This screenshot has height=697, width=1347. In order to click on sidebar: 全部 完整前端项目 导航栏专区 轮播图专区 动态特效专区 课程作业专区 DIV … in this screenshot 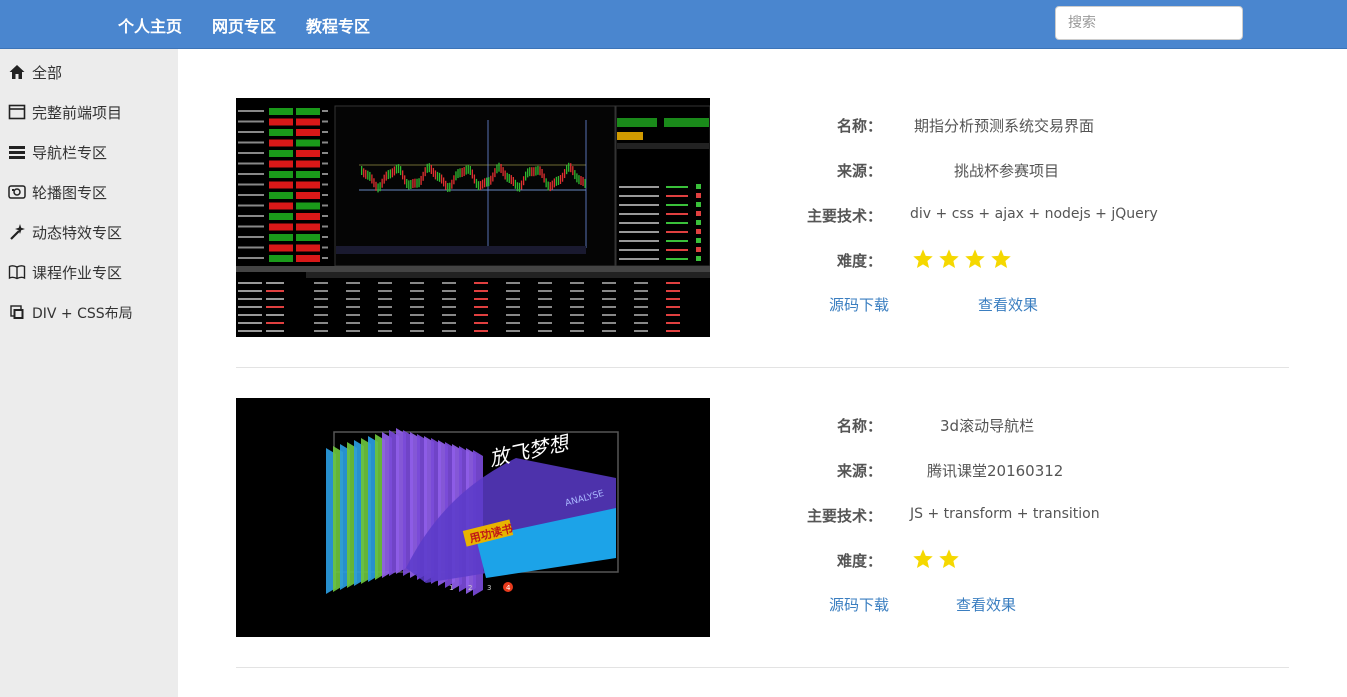, I will do `click(89, 373)`.